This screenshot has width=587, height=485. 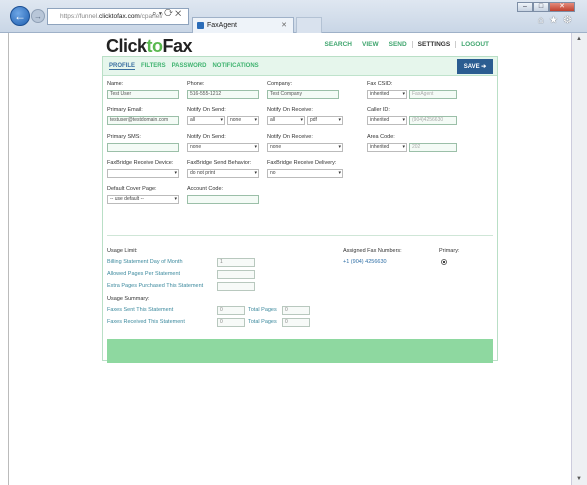 What do you see at coordinates (143, 120) in the screenshot?
I see `primary-email-input: testuser@testdomain.com` at bounding box center [143, 120].